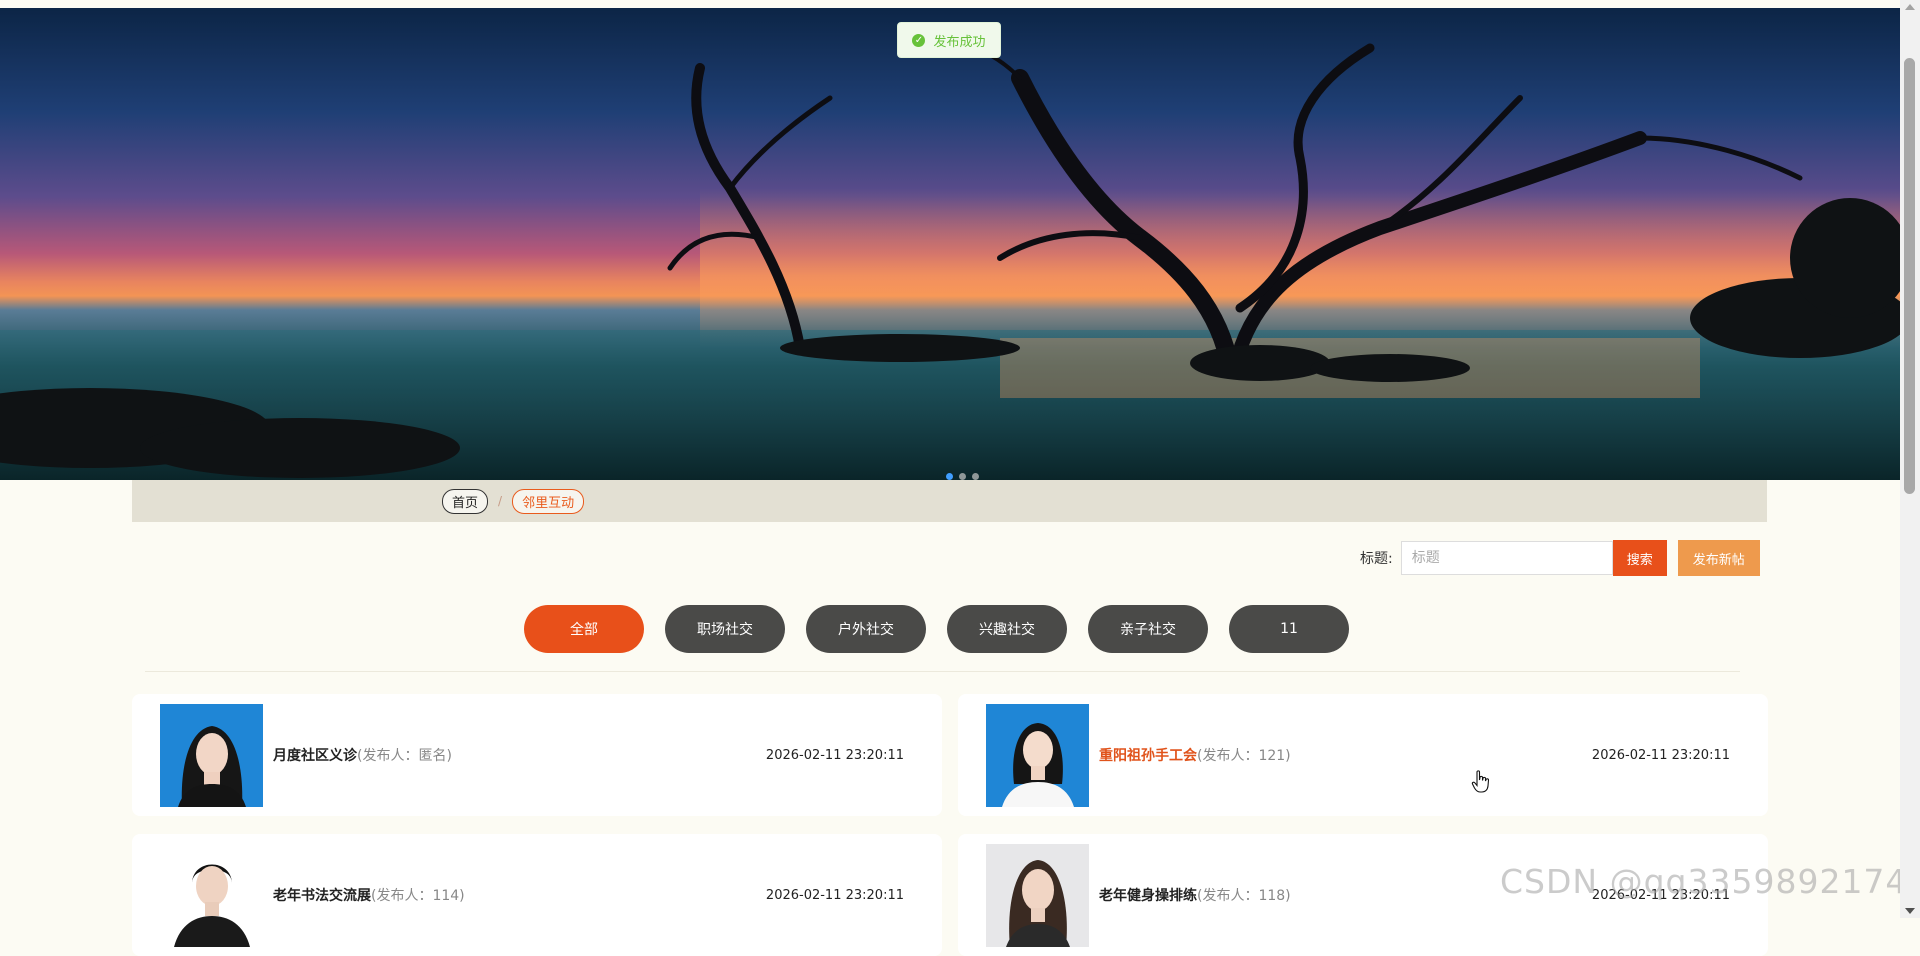 The image size is (1920, 956). I want to click on post-card: 老年书法交流展 (发布人：114) 2026-02-11 23:20:11, so click(537, 895).